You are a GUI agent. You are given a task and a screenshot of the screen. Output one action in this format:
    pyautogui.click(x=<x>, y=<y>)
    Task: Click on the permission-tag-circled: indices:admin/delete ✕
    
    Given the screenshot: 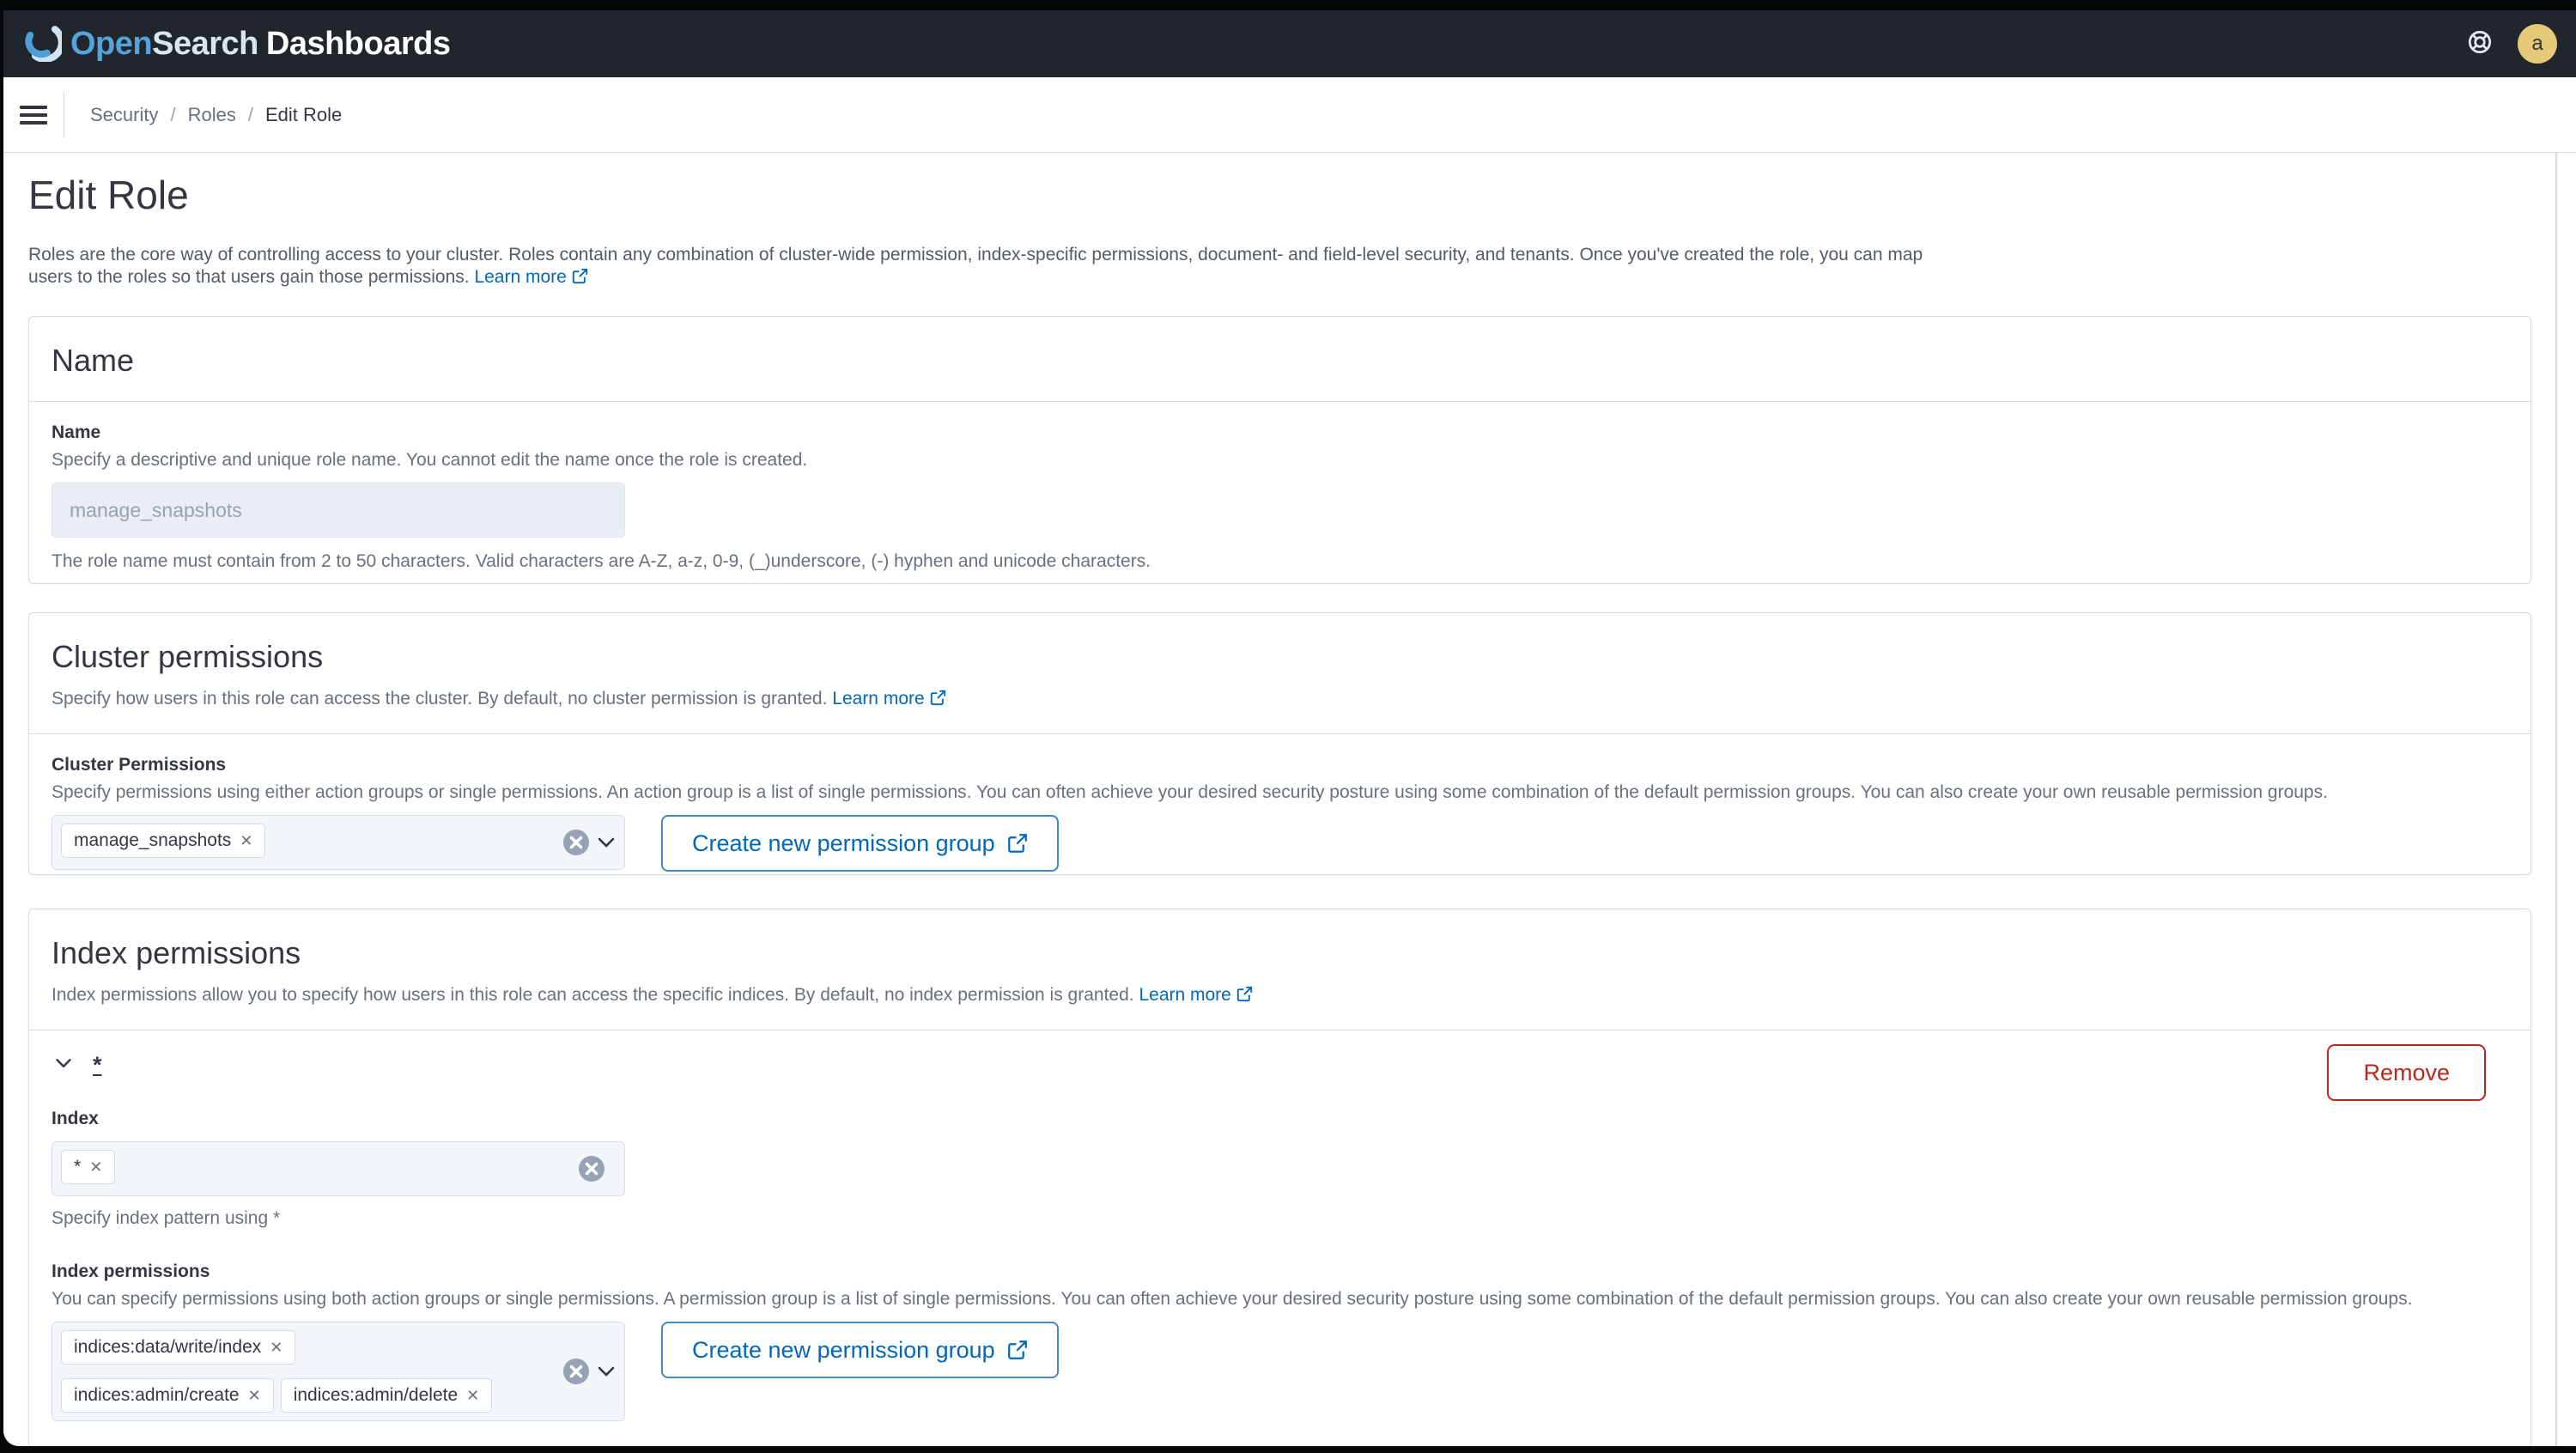 What is the action you would take?
    pyautogui.click(x=387, y=1396)
    